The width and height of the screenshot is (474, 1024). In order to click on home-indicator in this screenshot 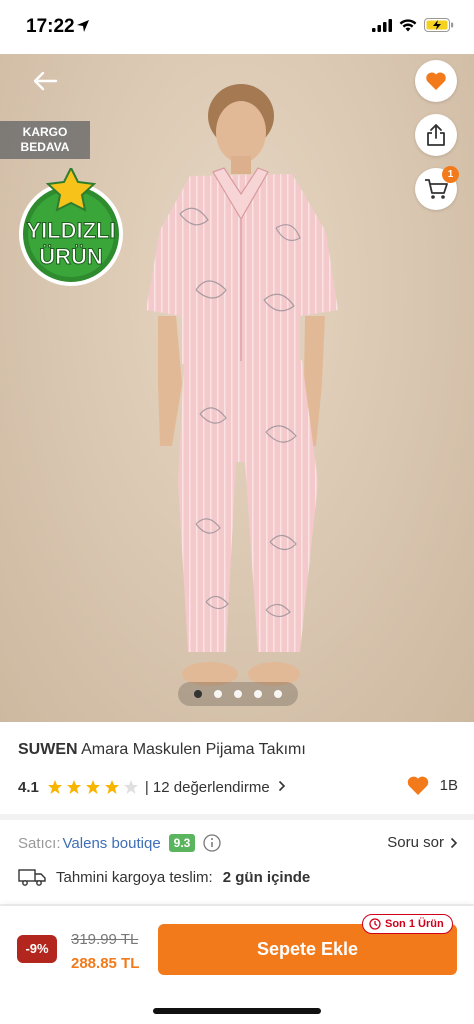, I will do `click(237, 1011)`.